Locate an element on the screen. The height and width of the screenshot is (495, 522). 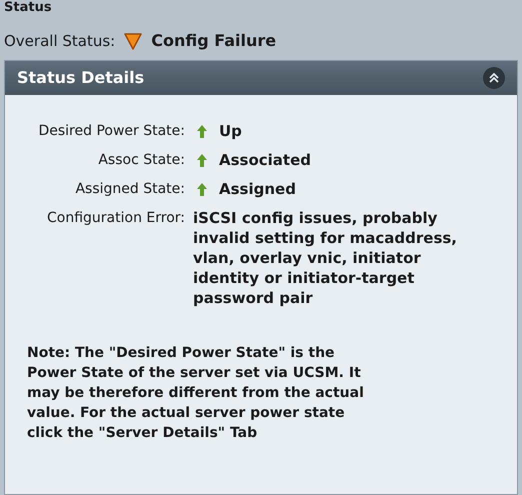
field-value: Assigned is located at coordinates (257, 189).